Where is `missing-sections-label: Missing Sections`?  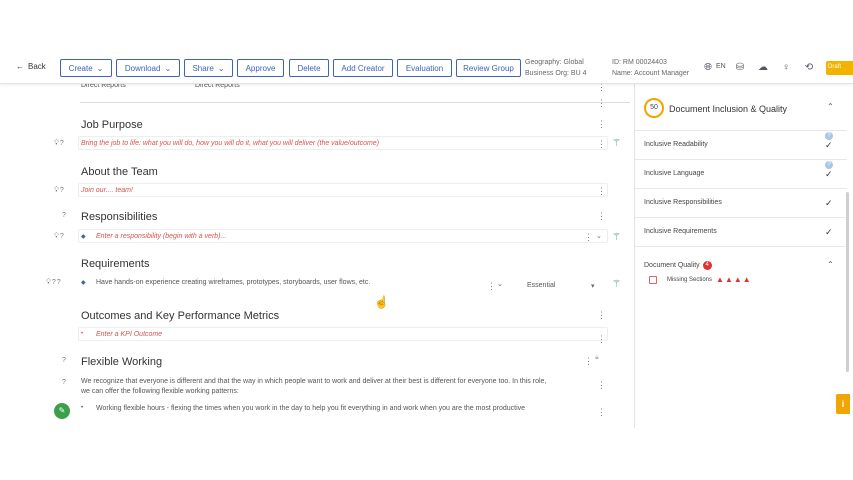 missing-sections-label: Missing Sections is located at coordinates (690, 279).